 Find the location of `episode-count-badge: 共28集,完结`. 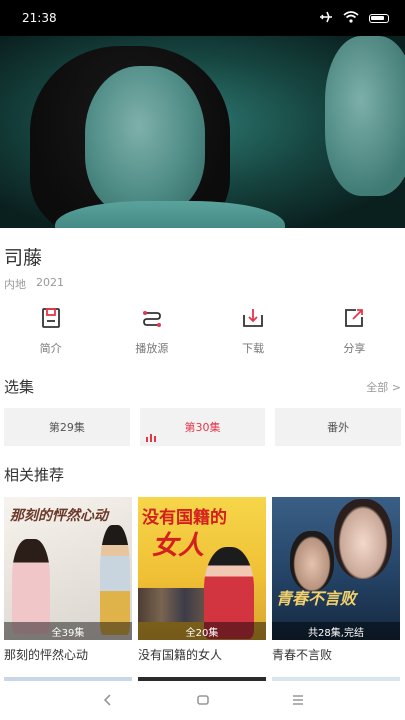

episode-count-badge: 共28集,完结 is located at coordinates (336, 631).